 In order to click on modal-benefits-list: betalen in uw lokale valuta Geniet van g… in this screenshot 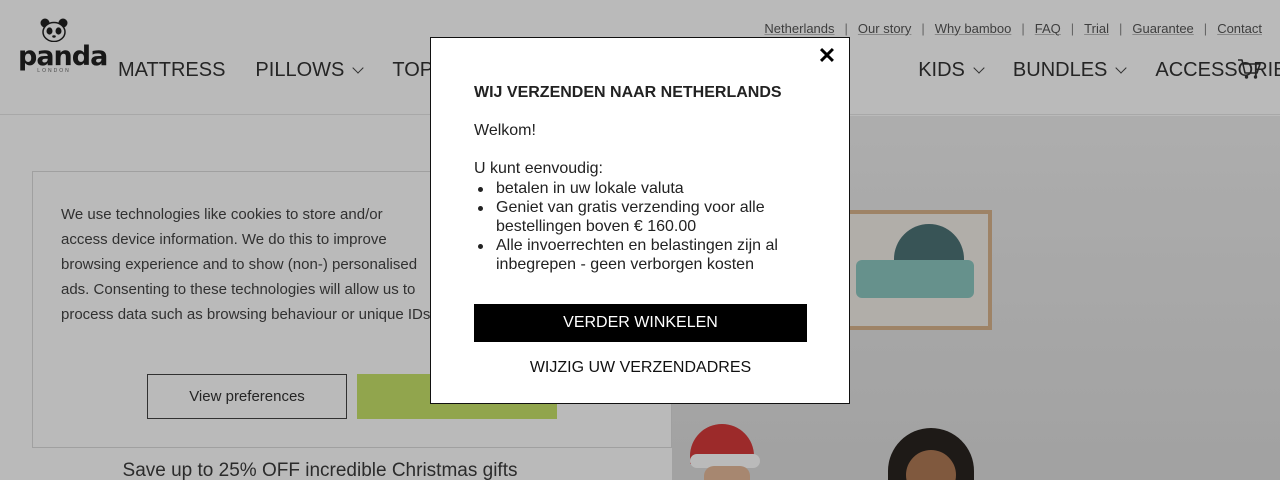, I will do `click(644, 226)`.